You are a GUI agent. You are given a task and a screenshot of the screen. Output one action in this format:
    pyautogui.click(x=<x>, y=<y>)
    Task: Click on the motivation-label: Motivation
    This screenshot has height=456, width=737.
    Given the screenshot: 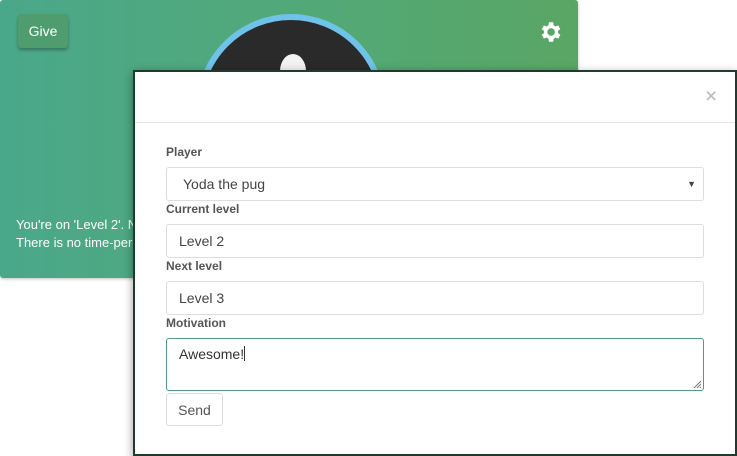 What is the action you would take?
    pyautogui.click(x=196, y=323)
    